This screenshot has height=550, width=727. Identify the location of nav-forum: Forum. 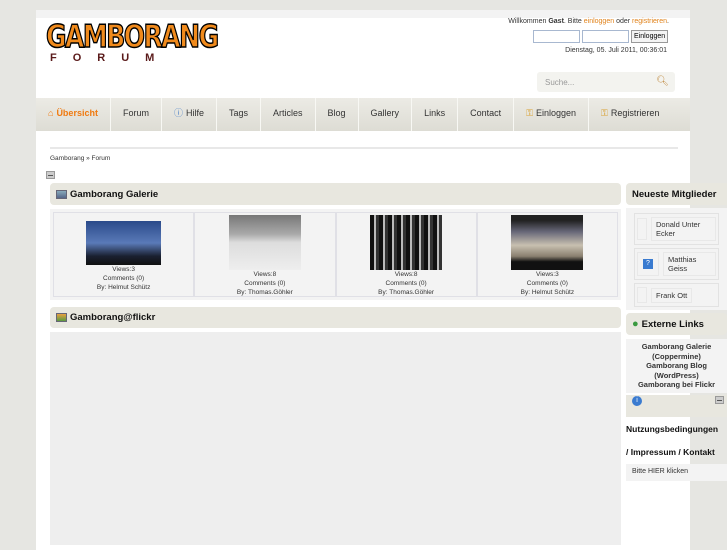
(136, 114).